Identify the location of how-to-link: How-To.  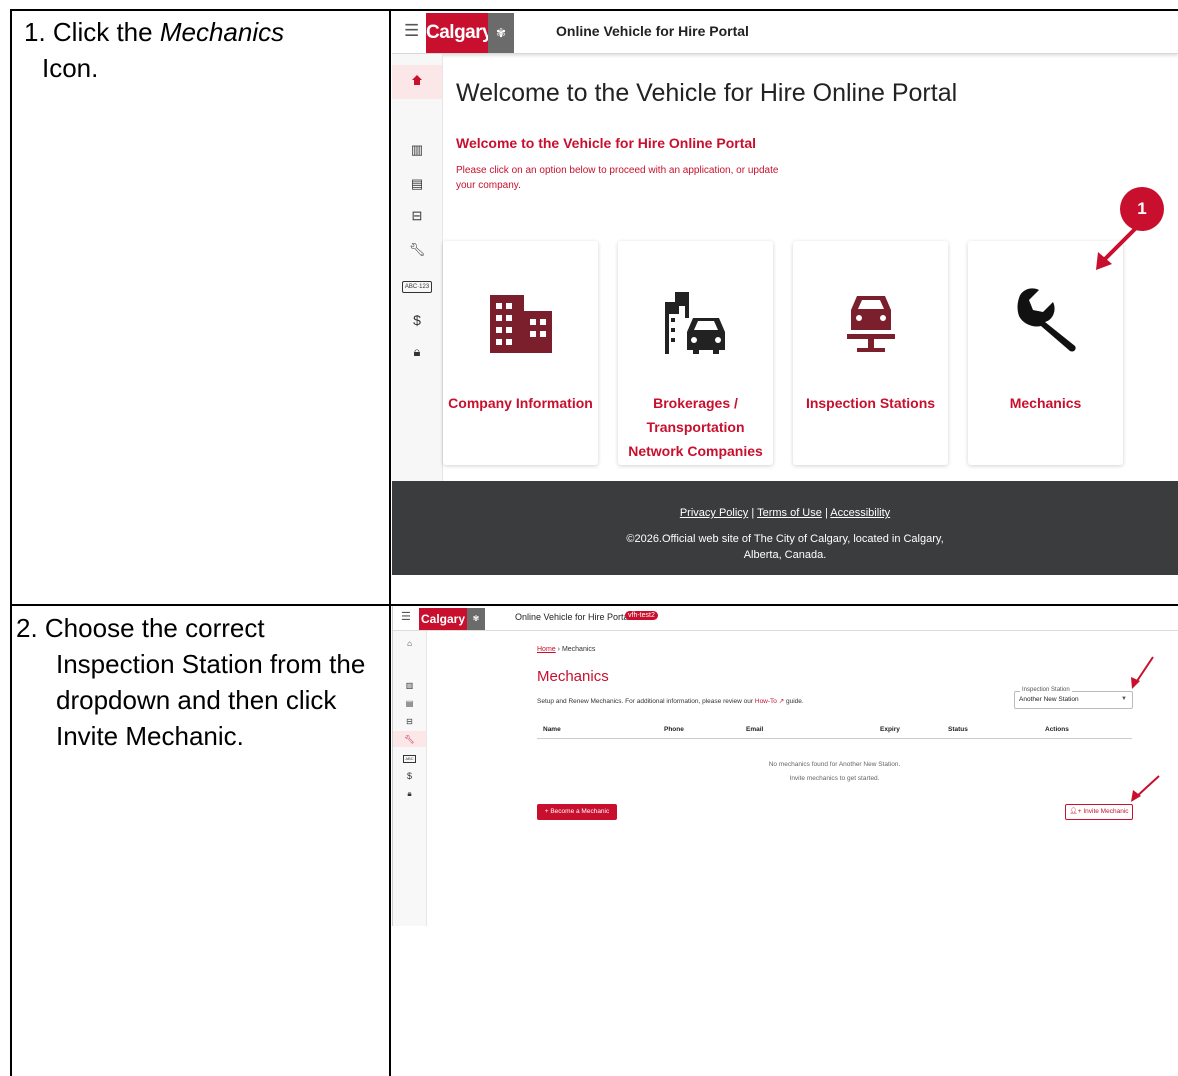
(766, 701).